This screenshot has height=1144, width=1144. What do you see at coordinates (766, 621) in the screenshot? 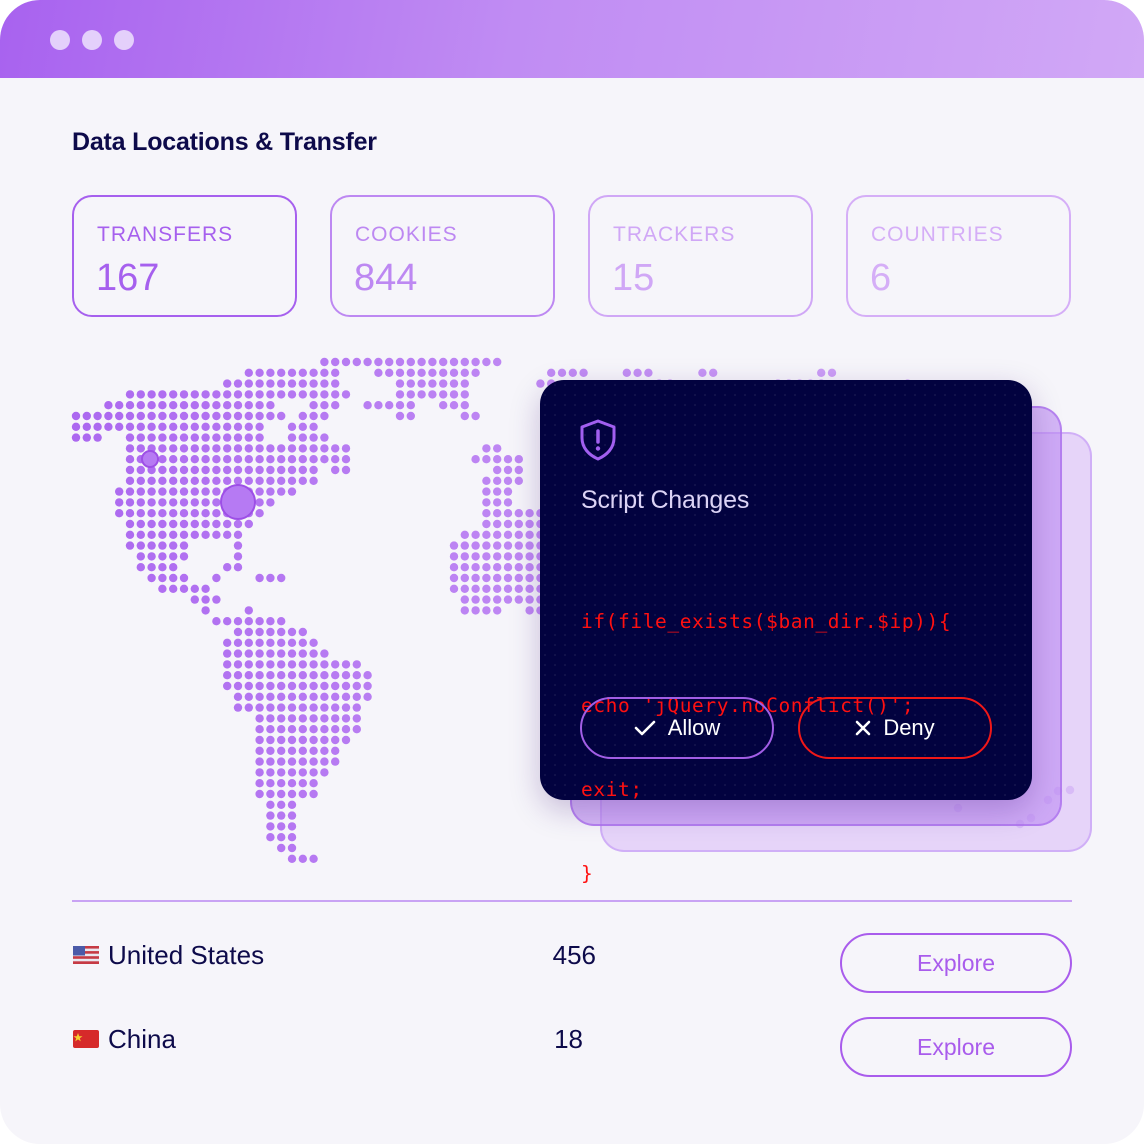
I see `code-line: if(file_exists($ban_dir.$ip)){` at bounding box center [766, 621].